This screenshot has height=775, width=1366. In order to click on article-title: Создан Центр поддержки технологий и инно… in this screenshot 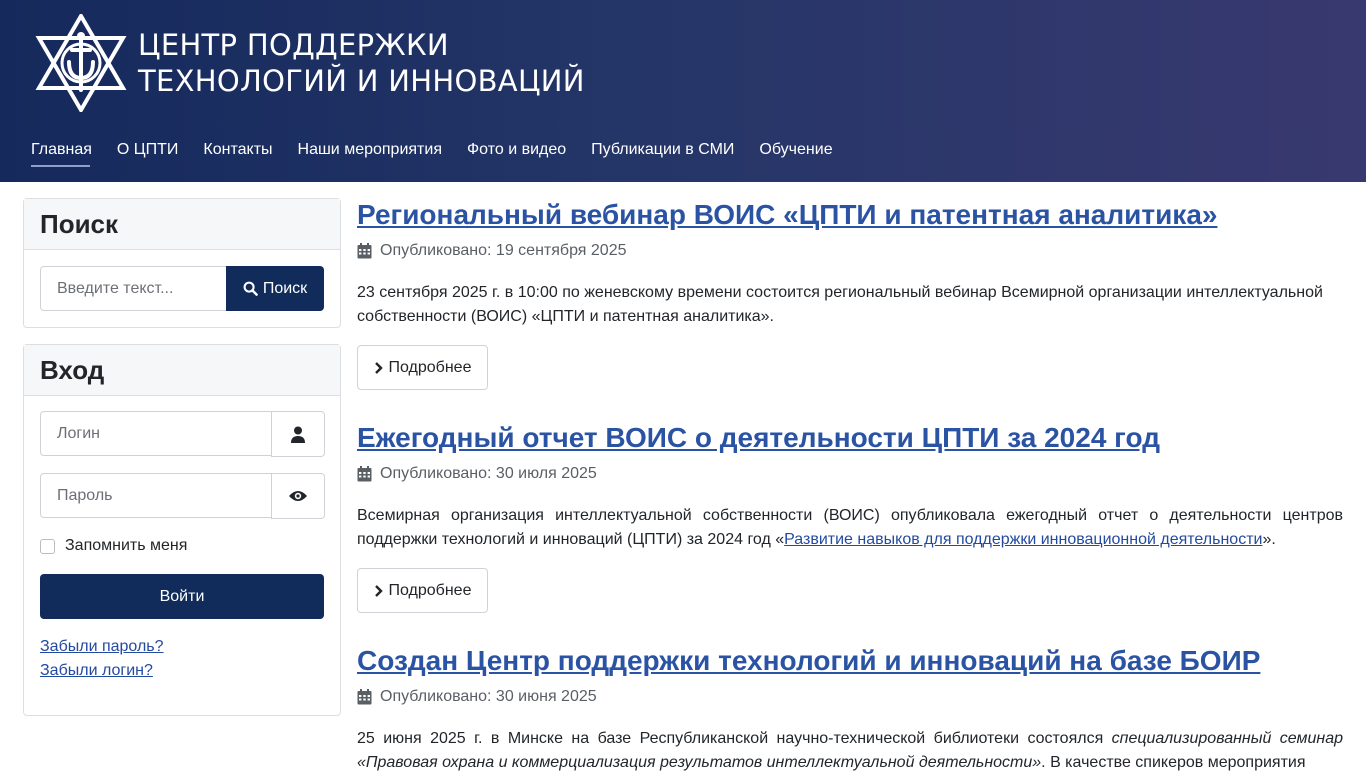, I will do `click(808, 660)`.